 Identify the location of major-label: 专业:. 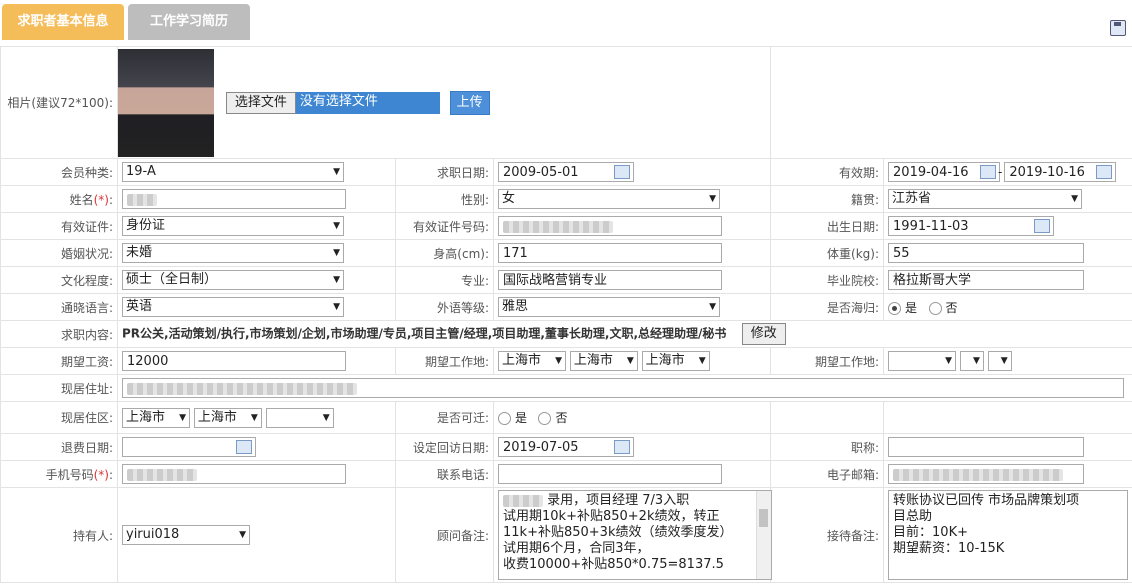
(444, 280).